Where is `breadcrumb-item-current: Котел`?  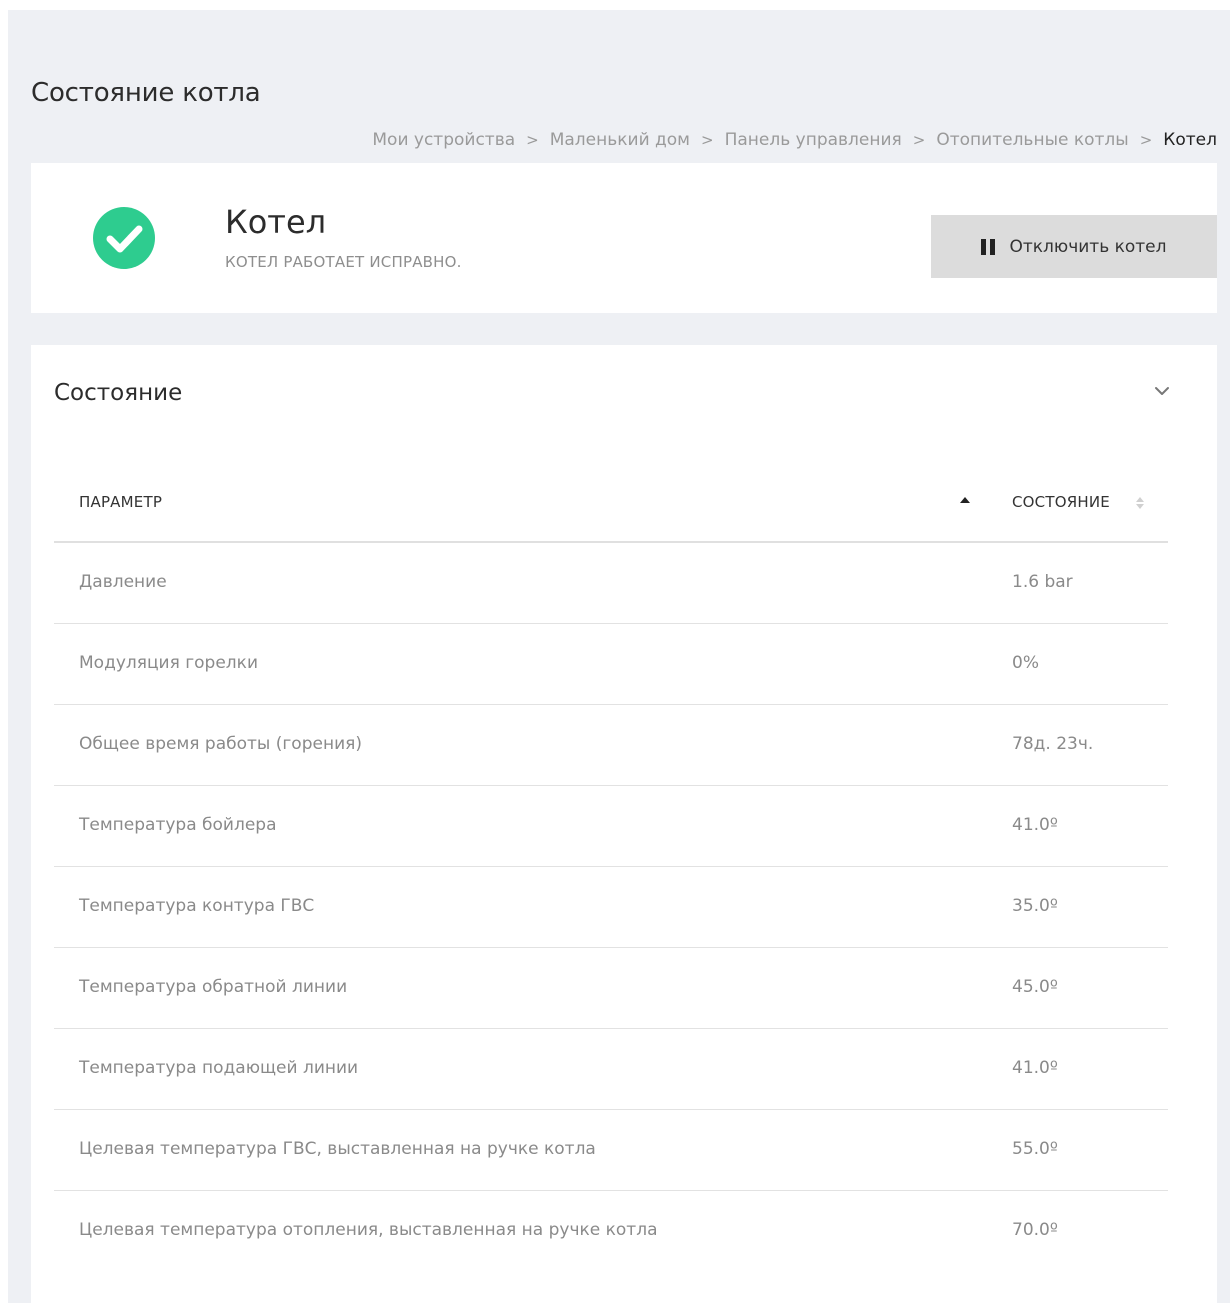
breadcrumb-item-current: Котел is located at coordinates (1190, 140).